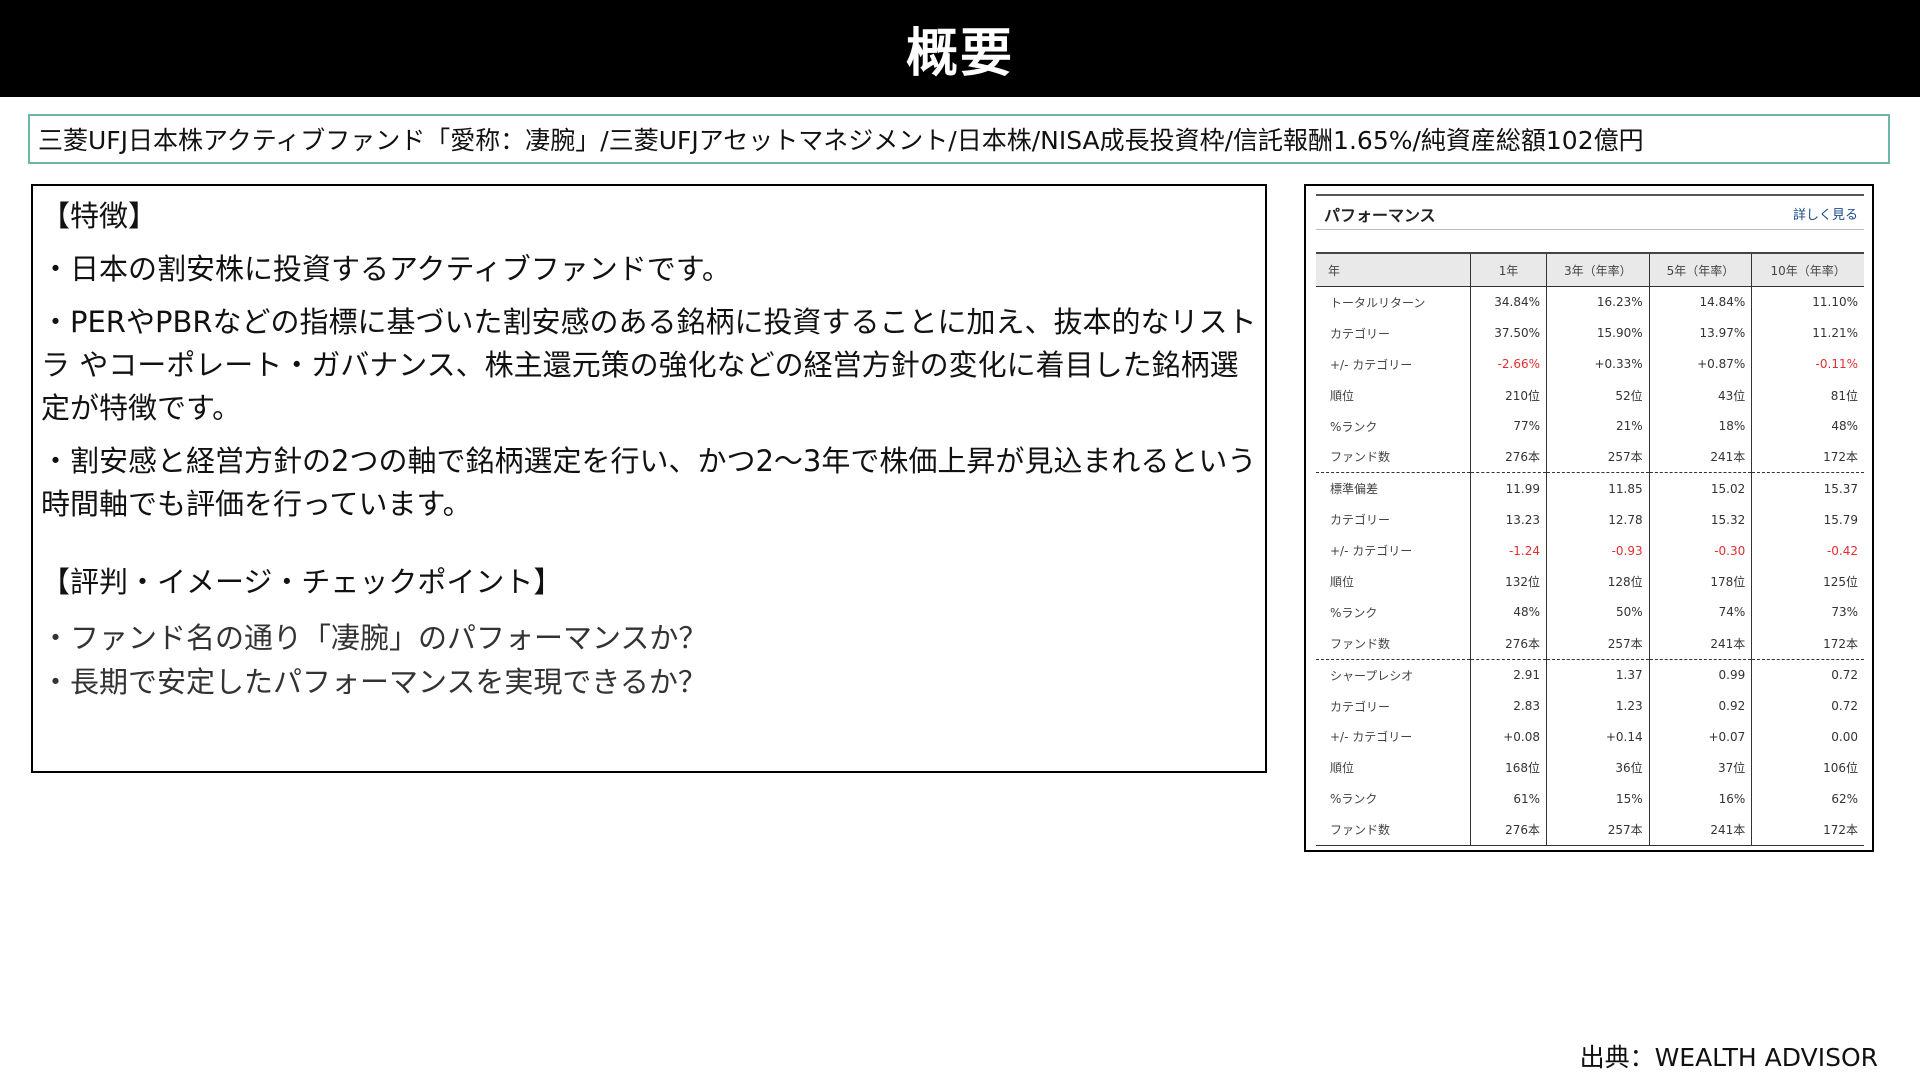 This screenshot has width=1920, height=1080. Describe the element at coordinates (1807, 364) in the screenshot. I see `table-cell: -0.11%` at that location.